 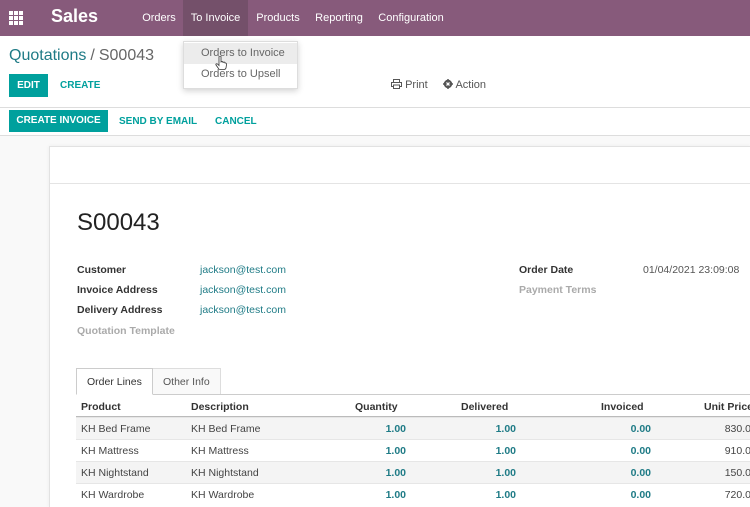 I want to click on delivery-address-label: Delivery Address, so click(x=120, y=310).